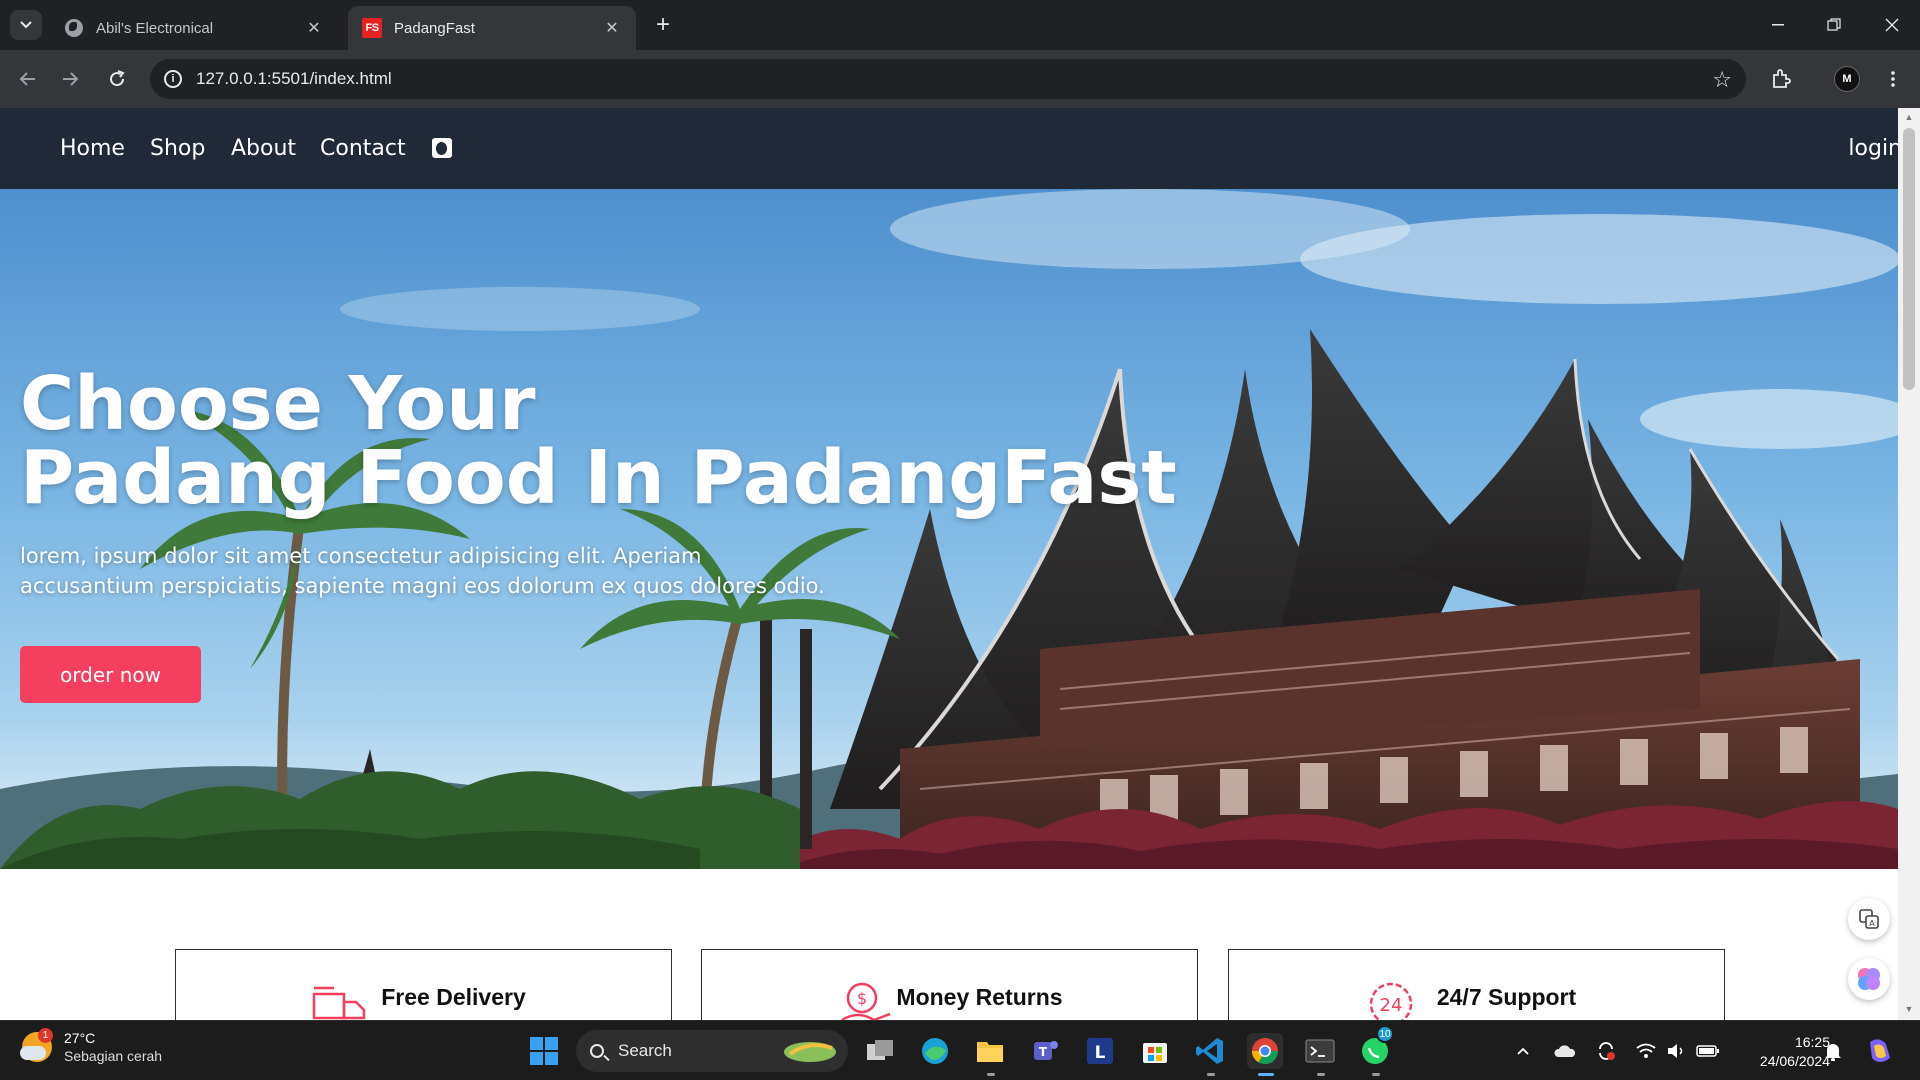  Describe the element at coordinates (1778, 25) in the screenshot. I see `minimize-icon` at that location.